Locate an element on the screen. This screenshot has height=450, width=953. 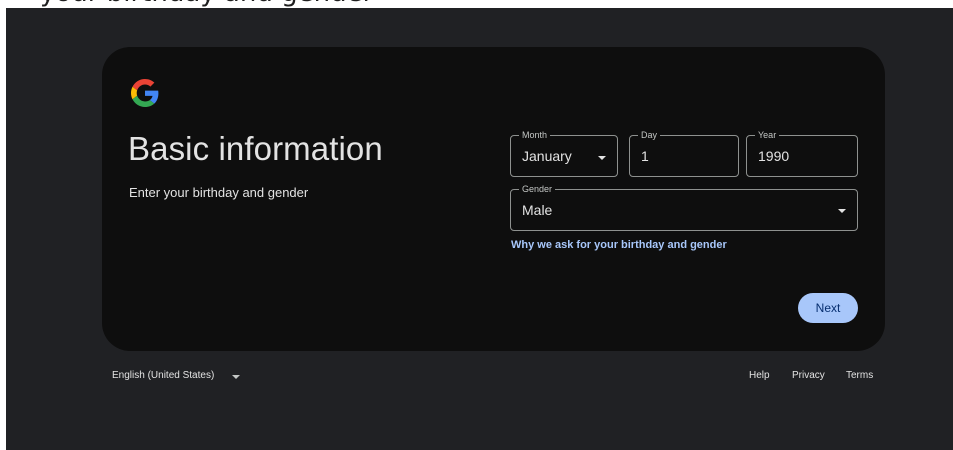
month-value: January is located at coordinates (547, 156).